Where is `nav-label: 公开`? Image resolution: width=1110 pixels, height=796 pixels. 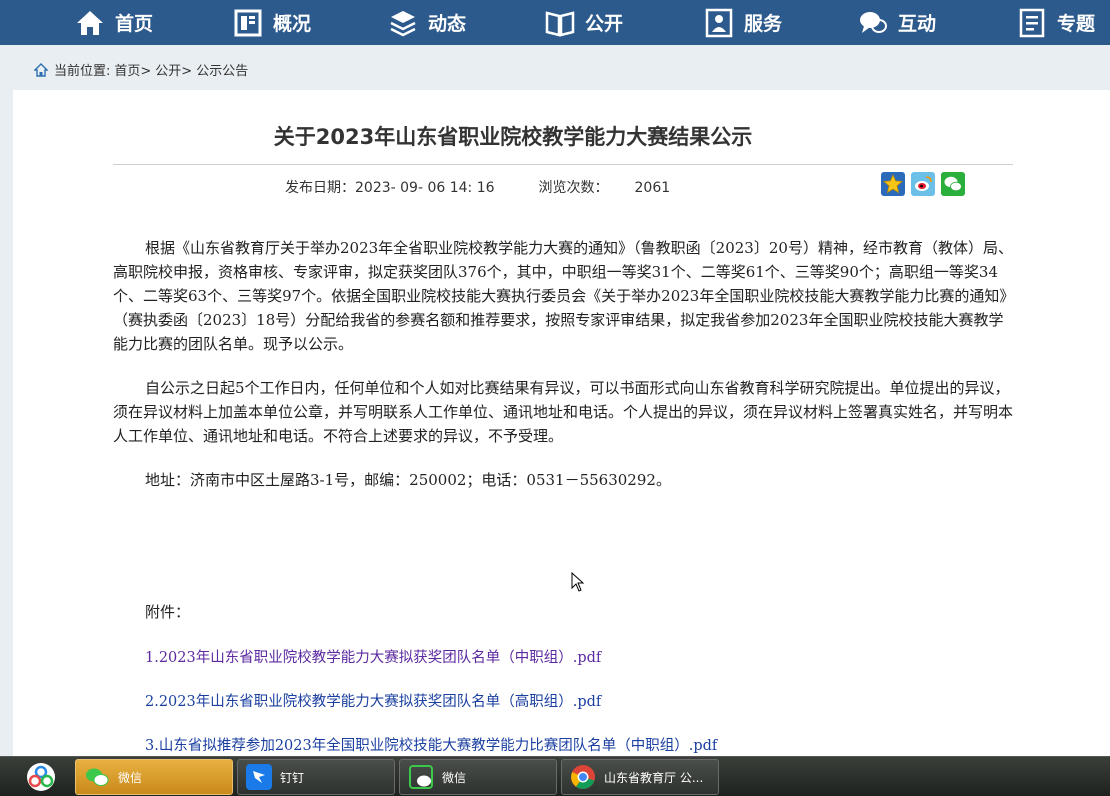 nav-label: 公开 is located at coordinates (604, 24).